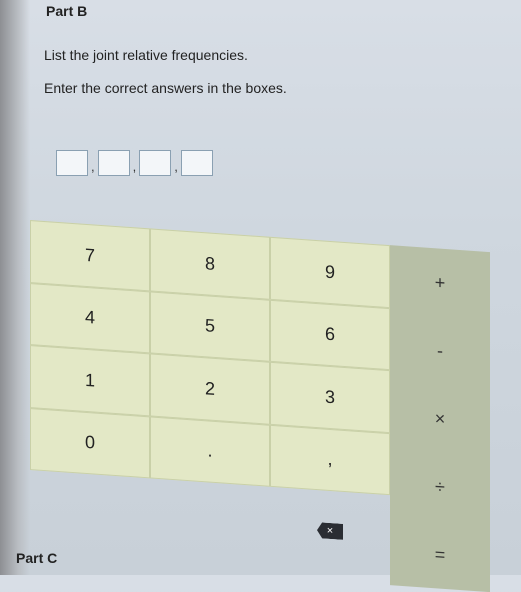 The height and width of the screenshot is (592, 521). What do you see at coordinates (330, 335) in the screenshot?
I see `key-6: 6` at bounding box center [330, 335].